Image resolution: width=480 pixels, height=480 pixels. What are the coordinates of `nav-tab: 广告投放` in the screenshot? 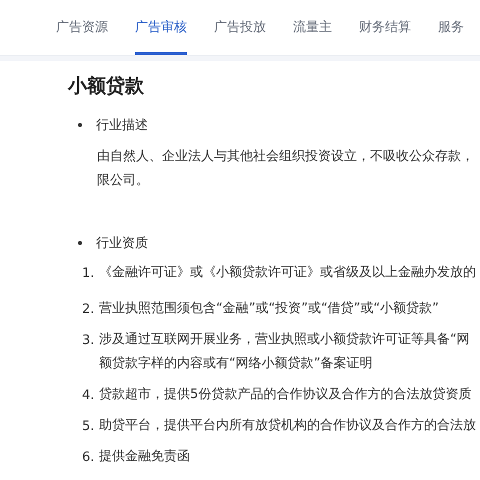 It's located at (240, 27).